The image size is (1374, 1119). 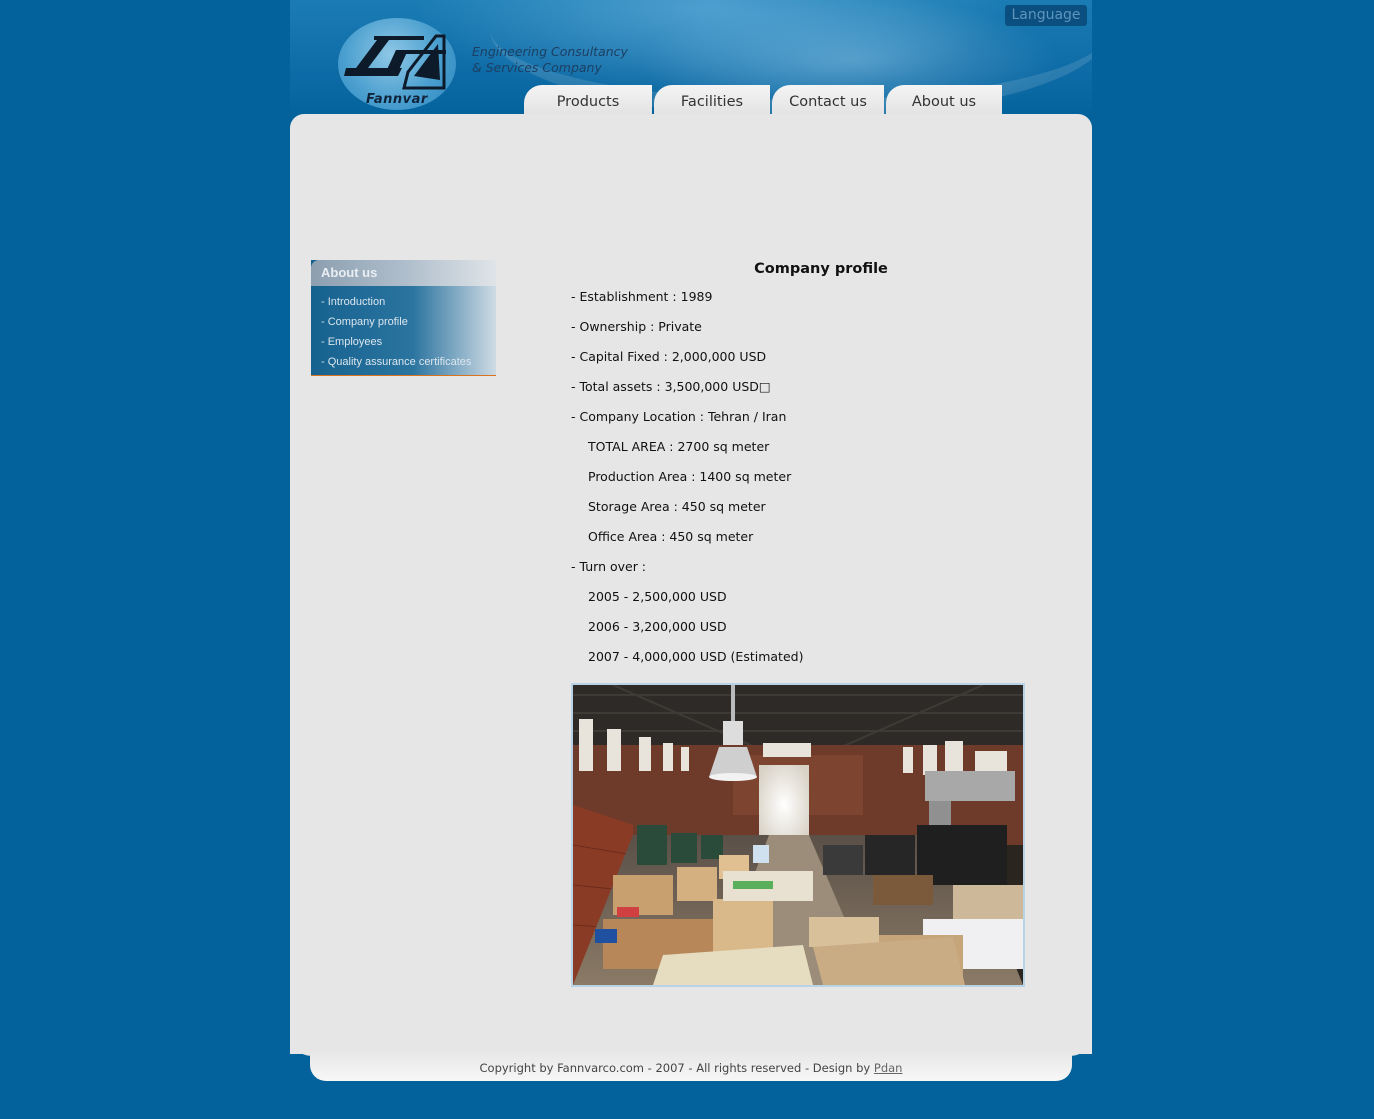 I want to click on tab-about-us: About us, so click(x=944, y=100).